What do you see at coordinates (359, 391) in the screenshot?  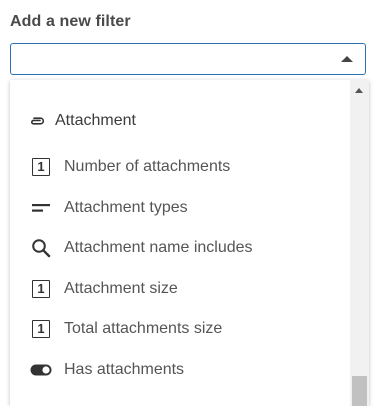 I see `scrollbar-thumb` at bounding box center [359, 391].